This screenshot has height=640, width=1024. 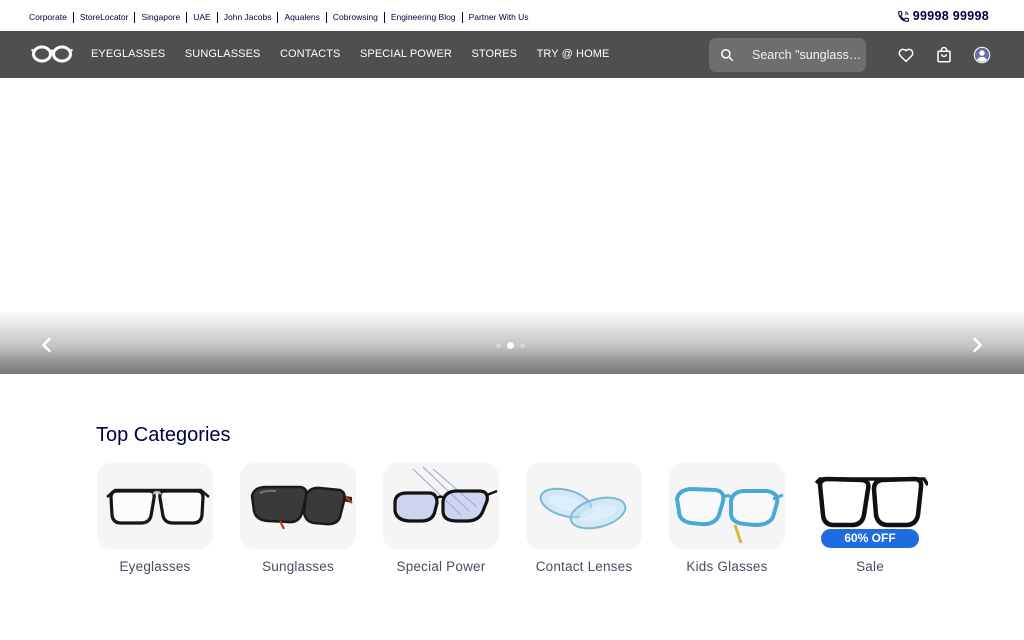 What do you see at coordinates (424, 17) in the screenshot?
I see `link-engineering-blog: Engineering Blog` at bounding box center [424, 17].